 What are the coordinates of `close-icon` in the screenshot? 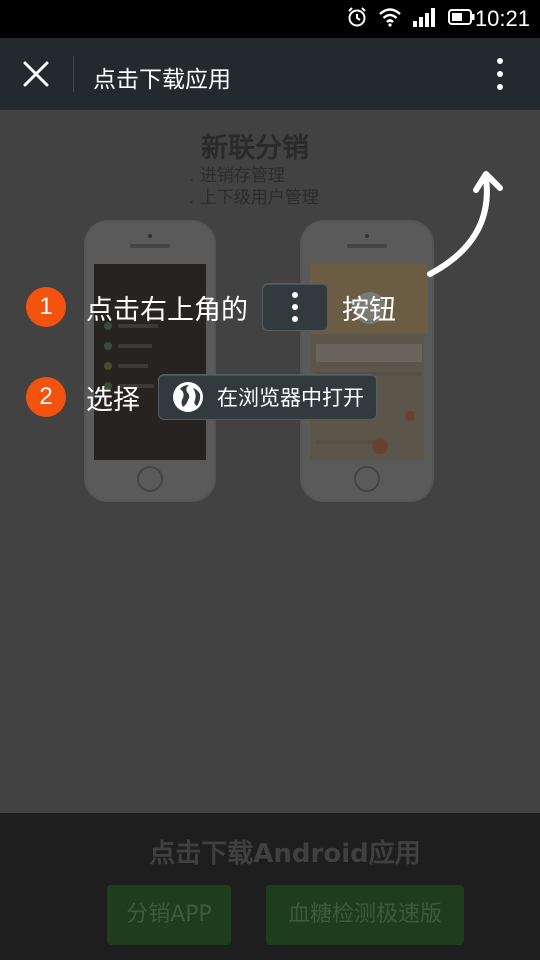 It's located at (36, 74).